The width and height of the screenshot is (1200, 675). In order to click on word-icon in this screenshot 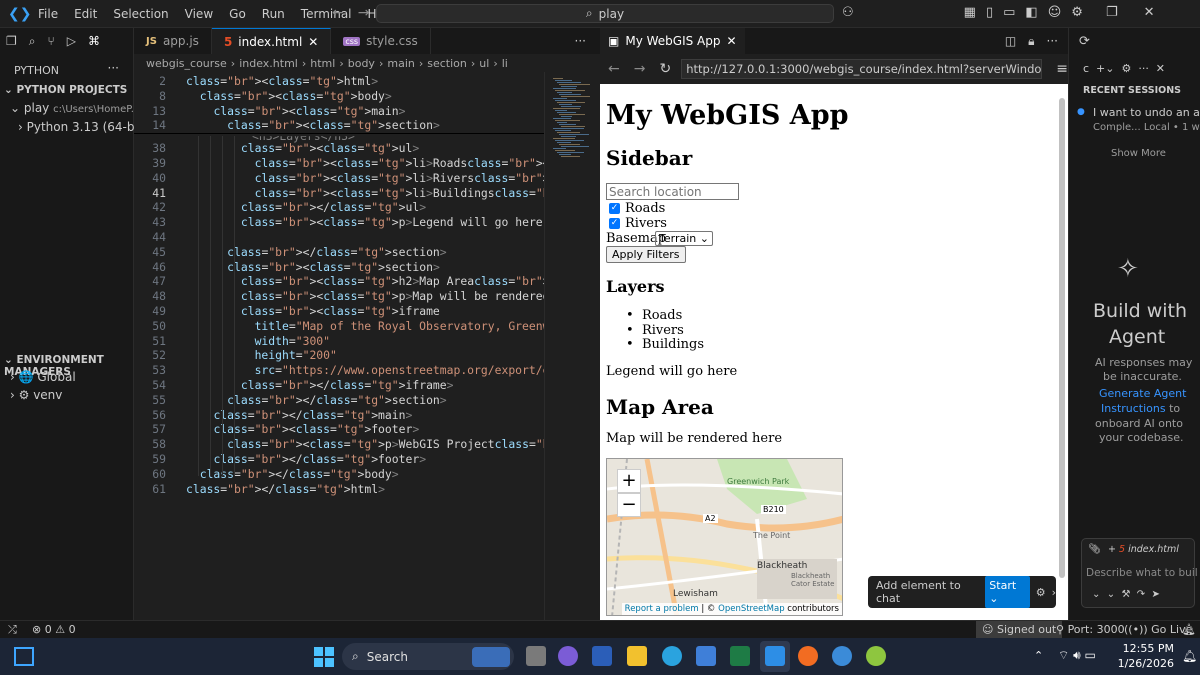, I will do `click(602, 656)`.